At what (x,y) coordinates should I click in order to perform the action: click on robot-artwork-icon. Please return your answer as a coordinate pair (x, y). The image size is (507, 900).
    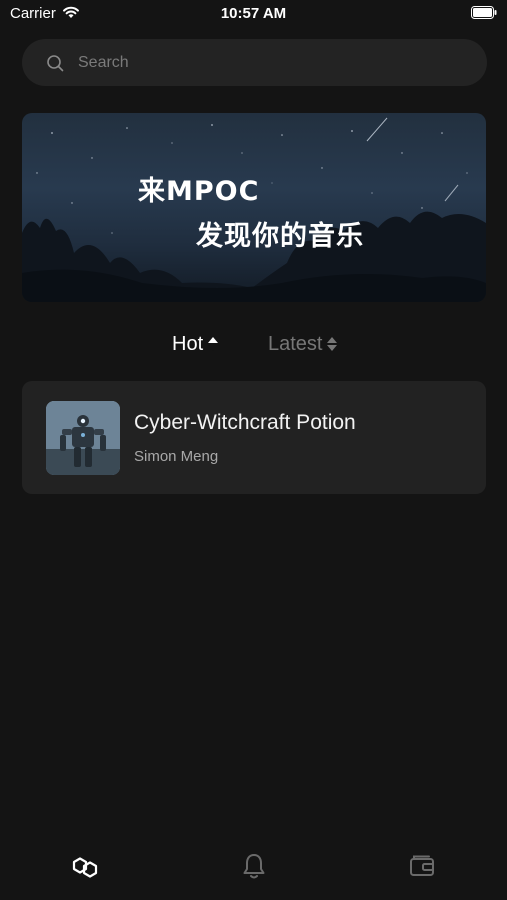
    Looking at the image, I should click on (83, 438).